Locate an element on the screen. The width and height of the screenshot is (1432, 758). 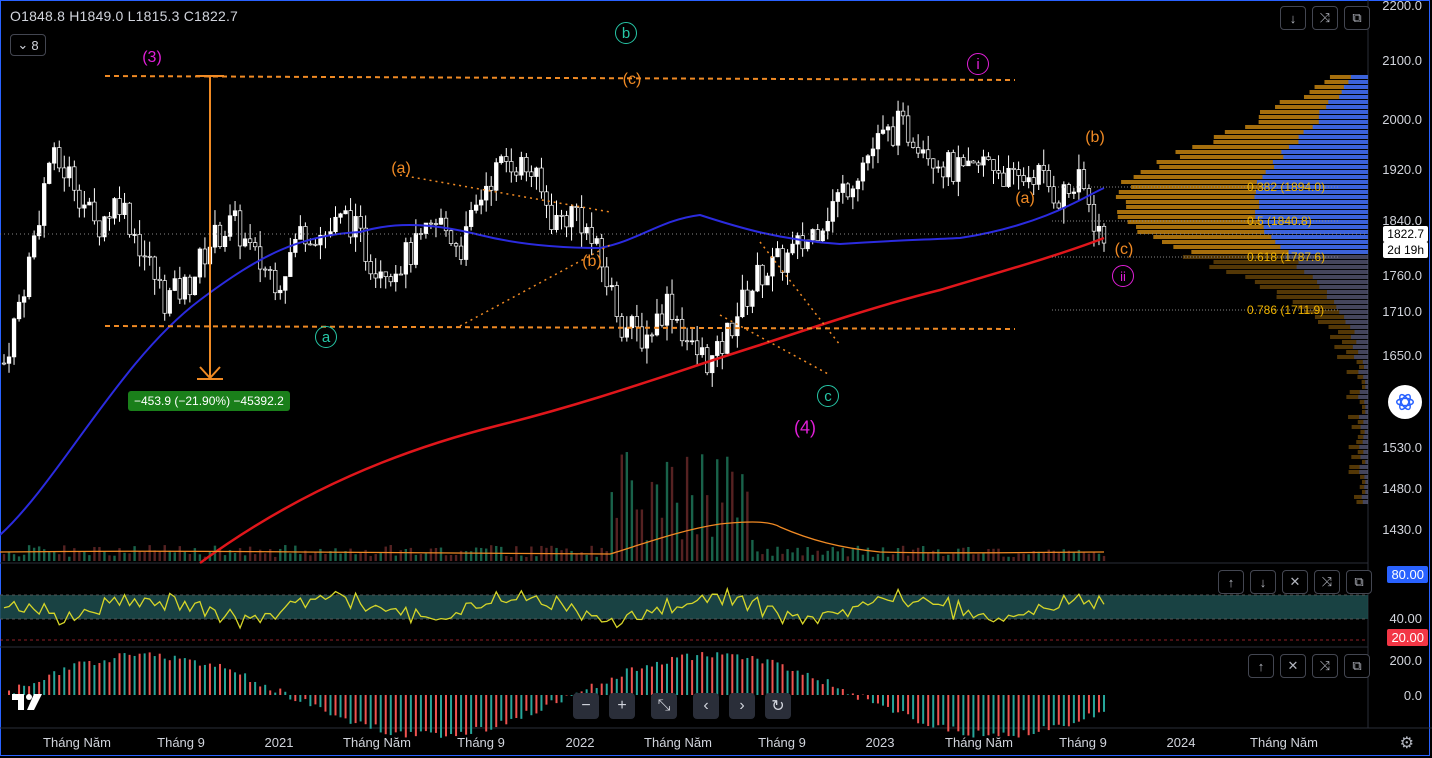
scroll-left-icon: ‹ is located at coordinates (706, 706).